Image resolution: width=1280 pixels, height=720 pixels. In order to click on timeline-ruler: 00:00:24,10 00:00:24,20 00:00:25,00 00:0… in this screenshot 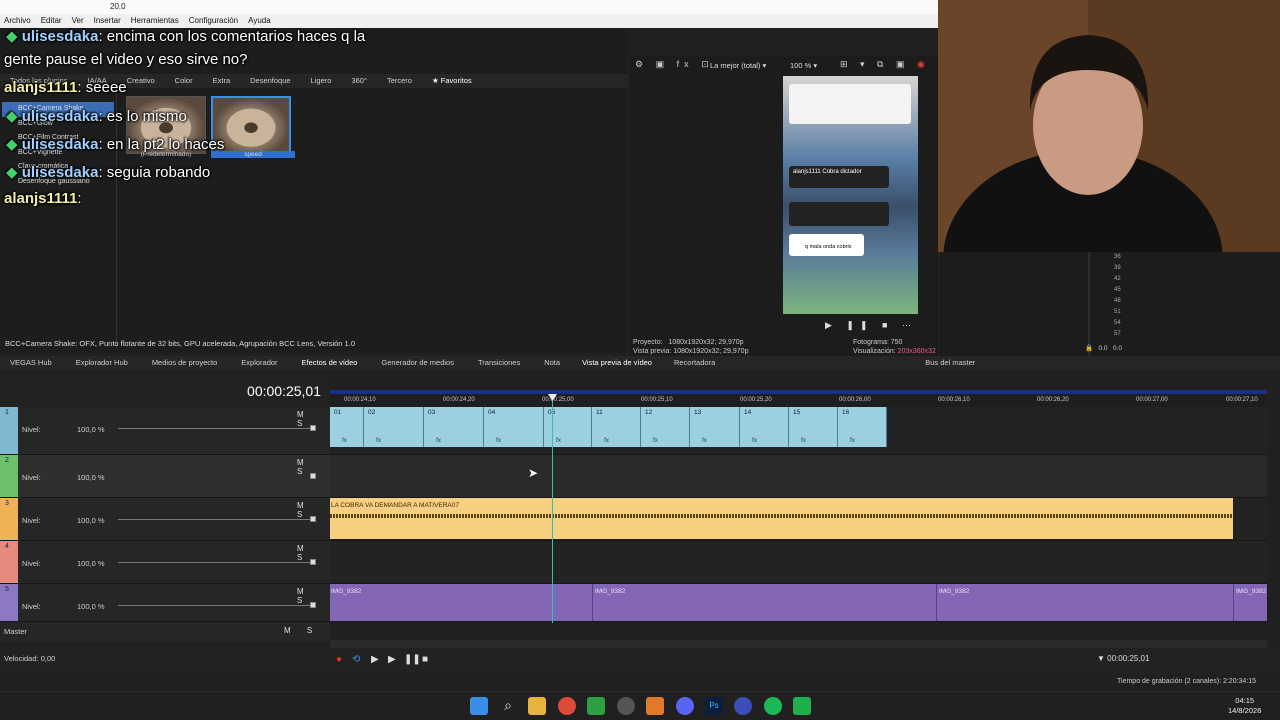, I will do `click(798, 398)`.